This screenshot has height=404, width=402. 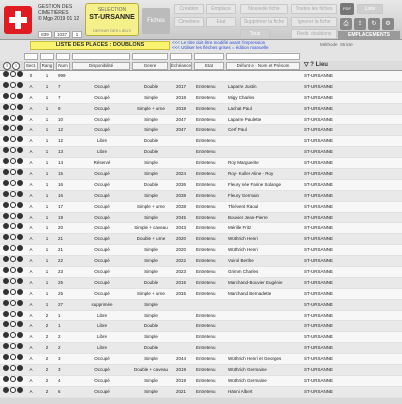 I want to click on tous-button: Tous, so click(x=255, y=34).